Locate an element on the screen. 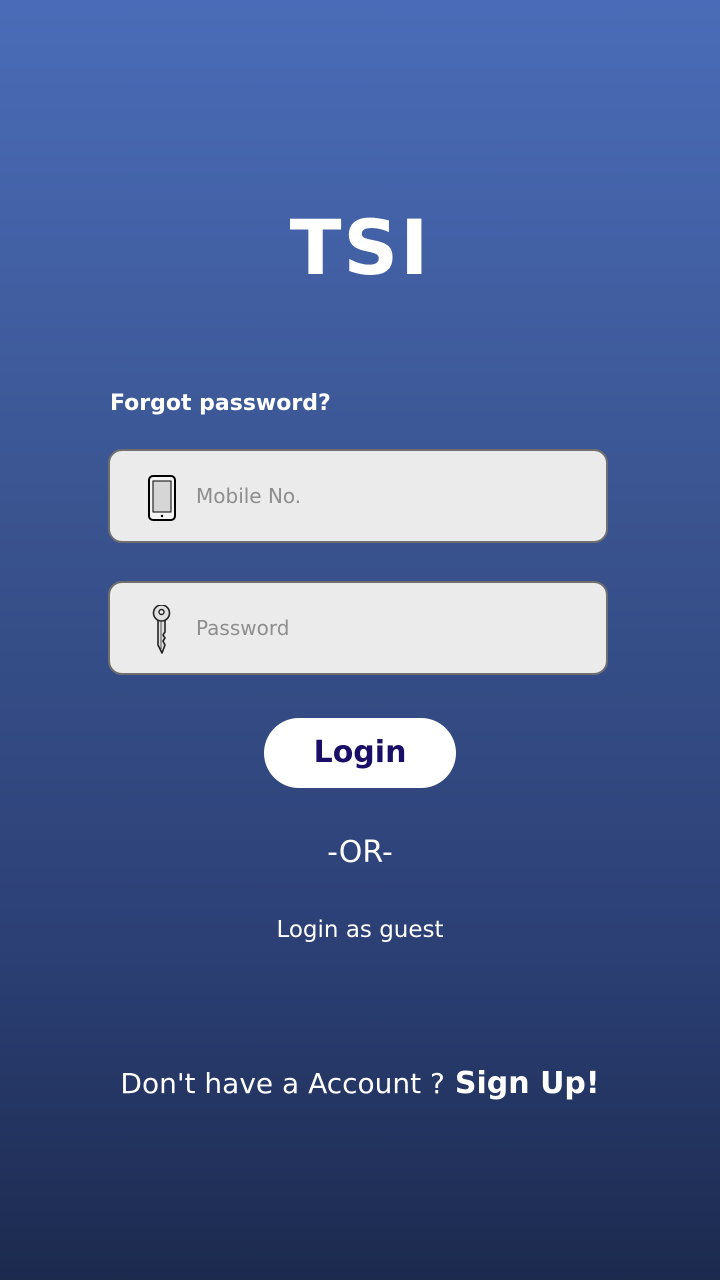 This screenshot has width=720, height=1280. signup-row: Don't have a Account ? Sign Up! is located at coordinates (360, 1084).